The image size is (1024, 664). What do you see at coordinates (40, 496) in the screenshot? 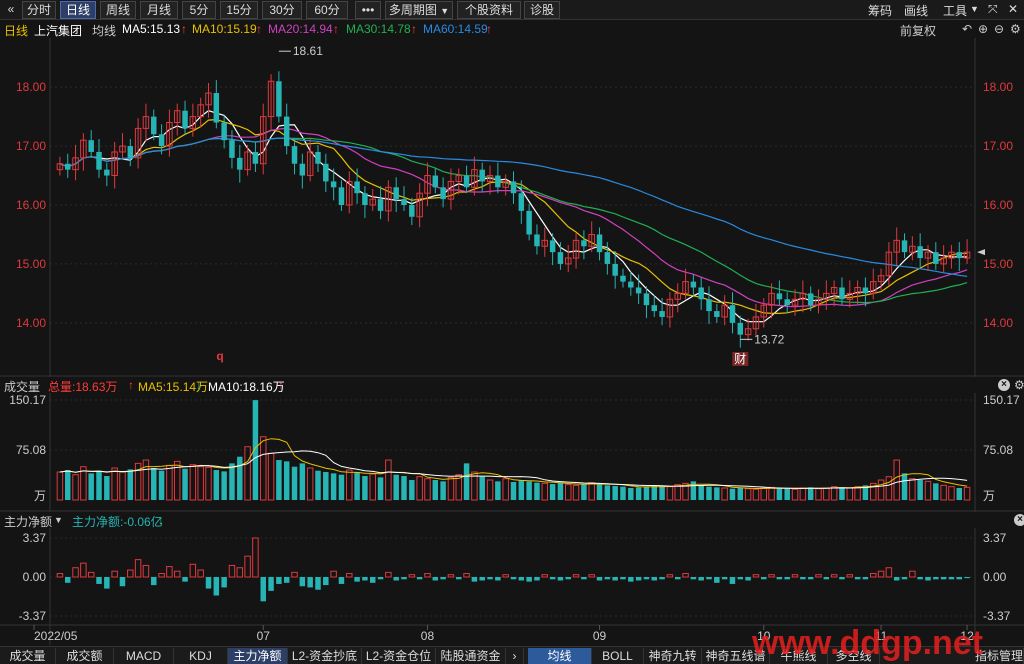
I see `volume-unit-left: 万` at bounding box center [40, 496].